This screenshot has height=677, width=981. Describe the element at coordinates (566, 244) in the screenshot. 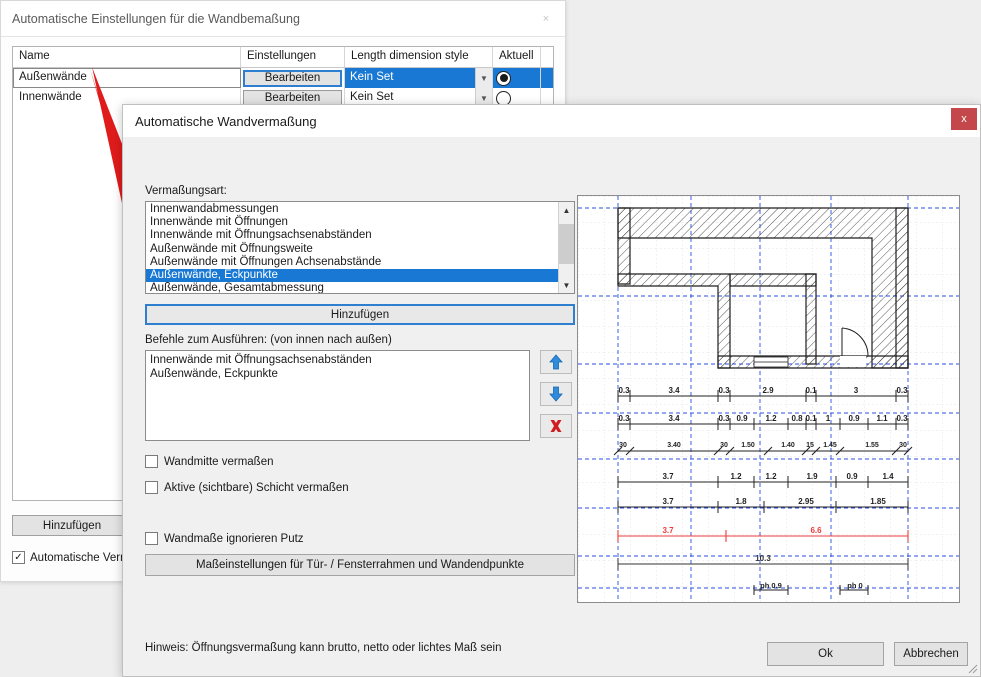

I see `scrollbar-thumb` at that location.